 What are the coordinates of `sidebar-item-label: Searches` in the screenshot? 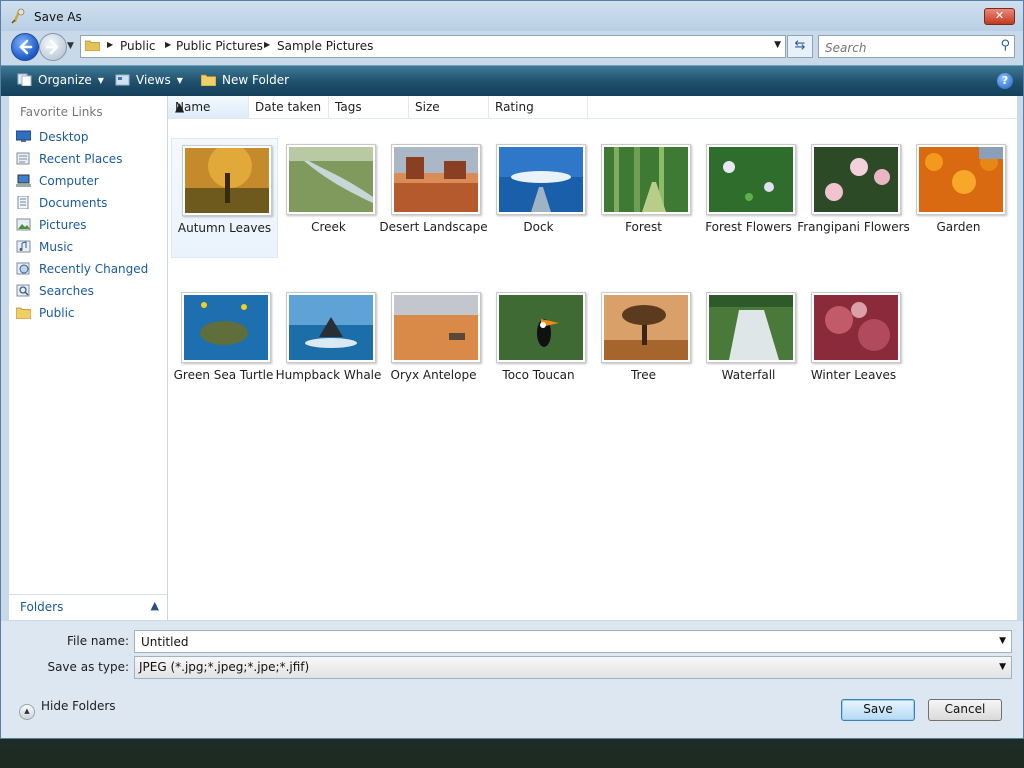 It's located at (66, 291).